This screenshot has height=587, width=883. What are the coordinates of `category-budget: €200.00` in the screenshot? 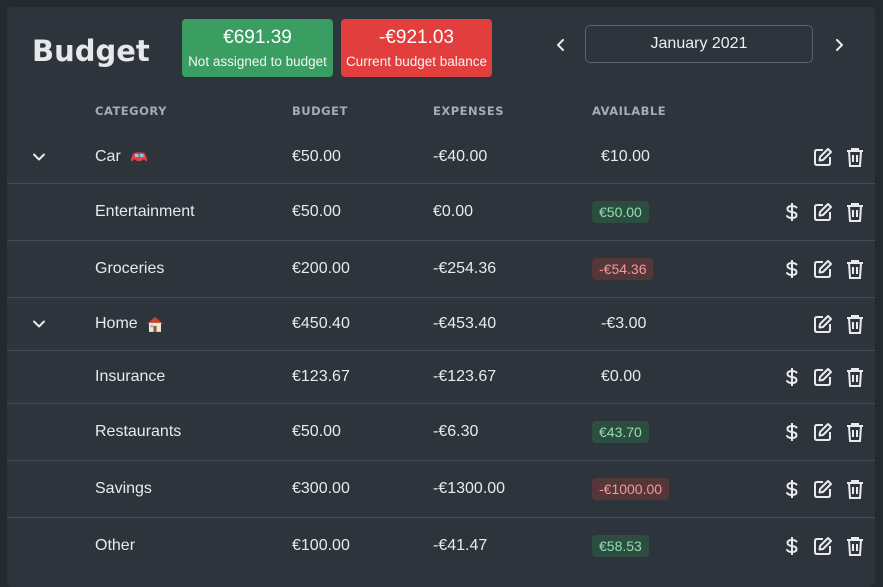 It's located at (321, 269).